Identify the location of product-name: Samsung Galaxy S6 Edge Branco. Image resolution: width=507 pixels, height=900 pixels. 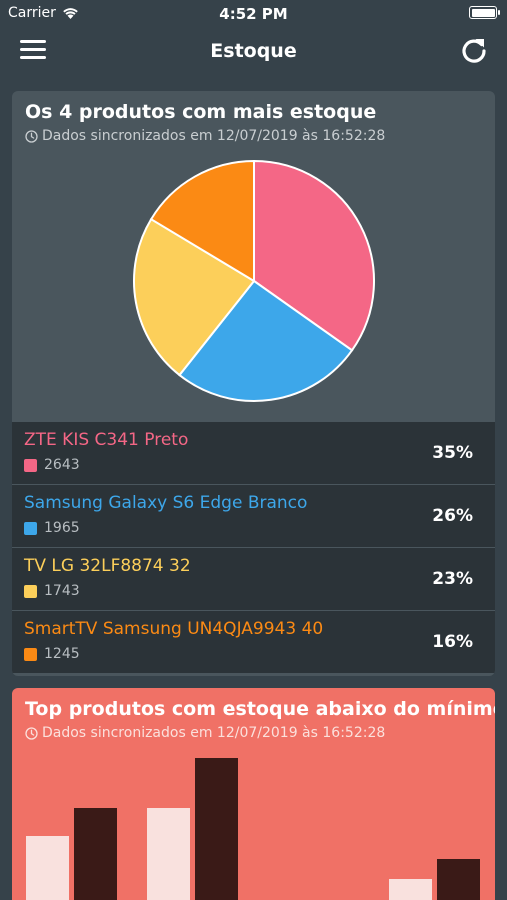
(166, 503).